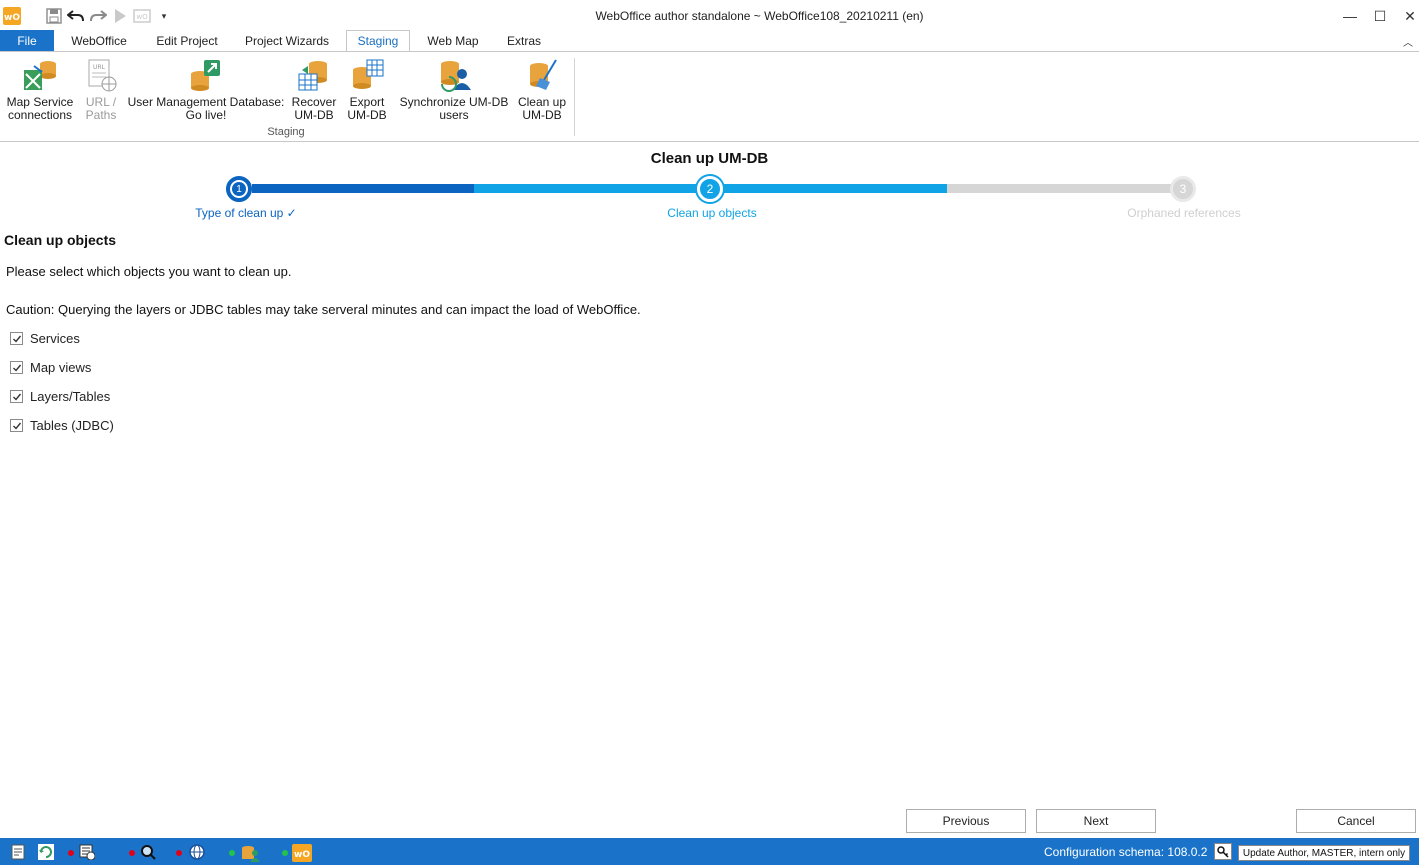 This screenshot has width=1419, height=865. What do you see at coordinates (40, 115) in the screenshot?
I see `map-service-label-2: connections` at bounding box center [40, 115].